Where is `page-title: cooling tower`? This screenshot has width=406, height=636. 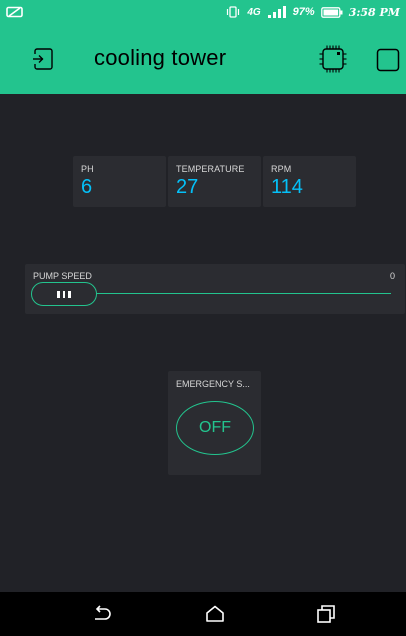
page-title: cooling tower is located at coordinates (160, 57).